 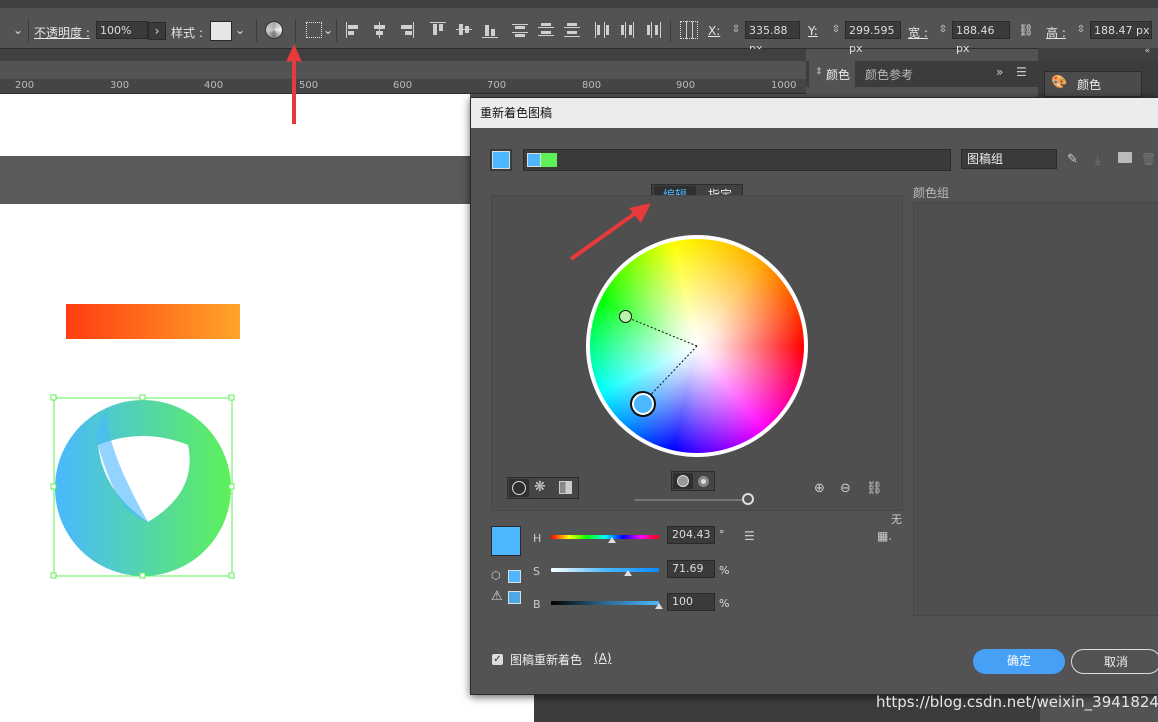 I want to click on folder-icon, so click(x=1125, y=157).